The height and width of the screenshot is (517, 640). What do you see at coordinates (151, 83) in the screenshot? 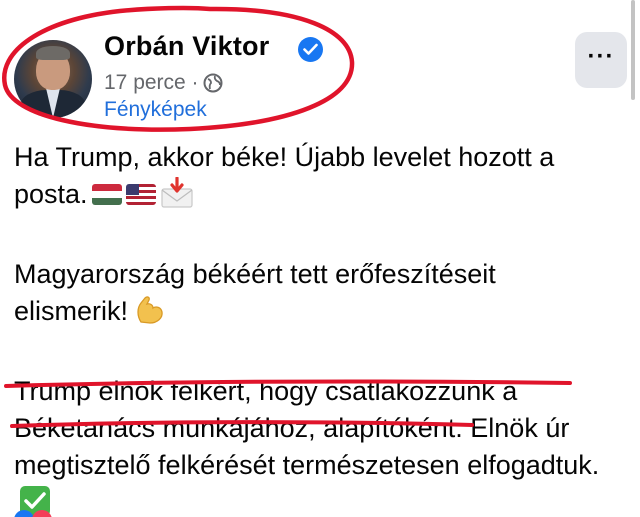
I see `post-timestamp: 17 perce ·` at bounding box center [151, 83].